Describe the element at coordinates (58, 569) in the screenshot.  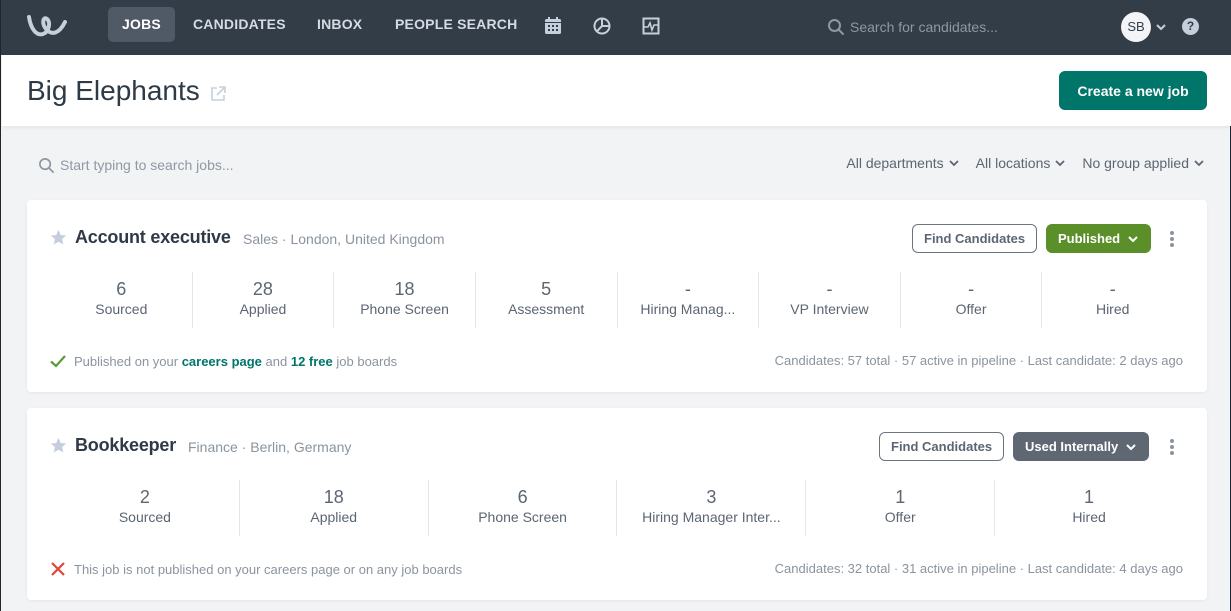
I see `cross-icon` at that location.